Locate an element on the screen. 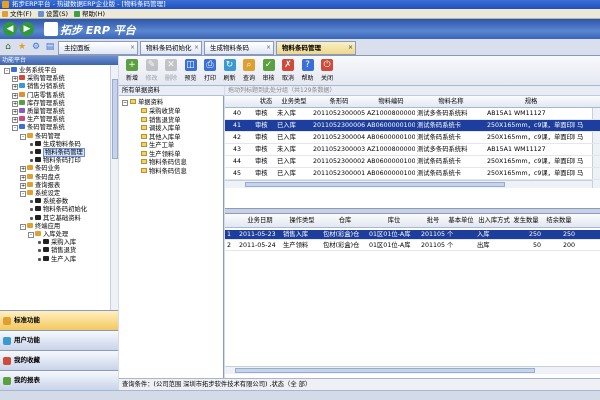 The image size is (600, 400). panel-section-button: 用户功能 is located at coordinates (59, 340).